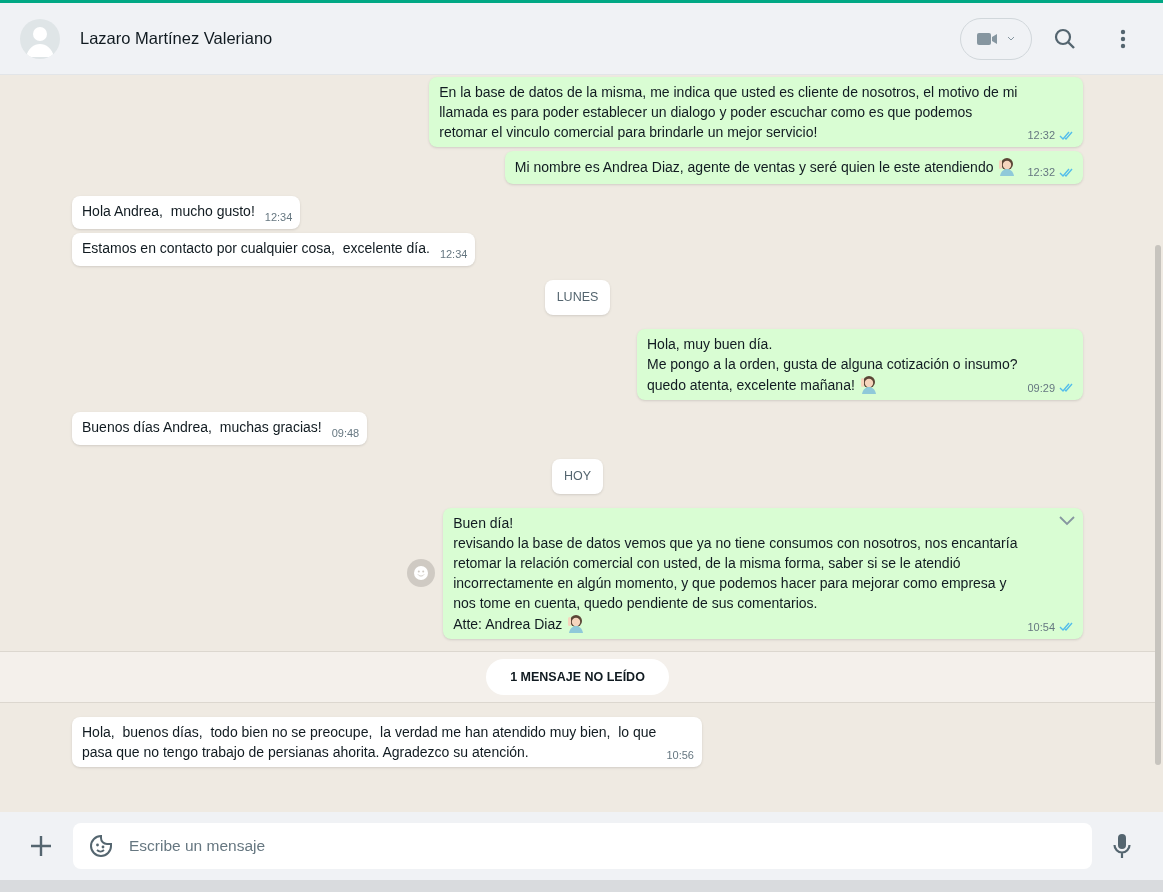 This screenshot has width=1163, height=892. I want to click on caret-icon, so click(1011, 38).